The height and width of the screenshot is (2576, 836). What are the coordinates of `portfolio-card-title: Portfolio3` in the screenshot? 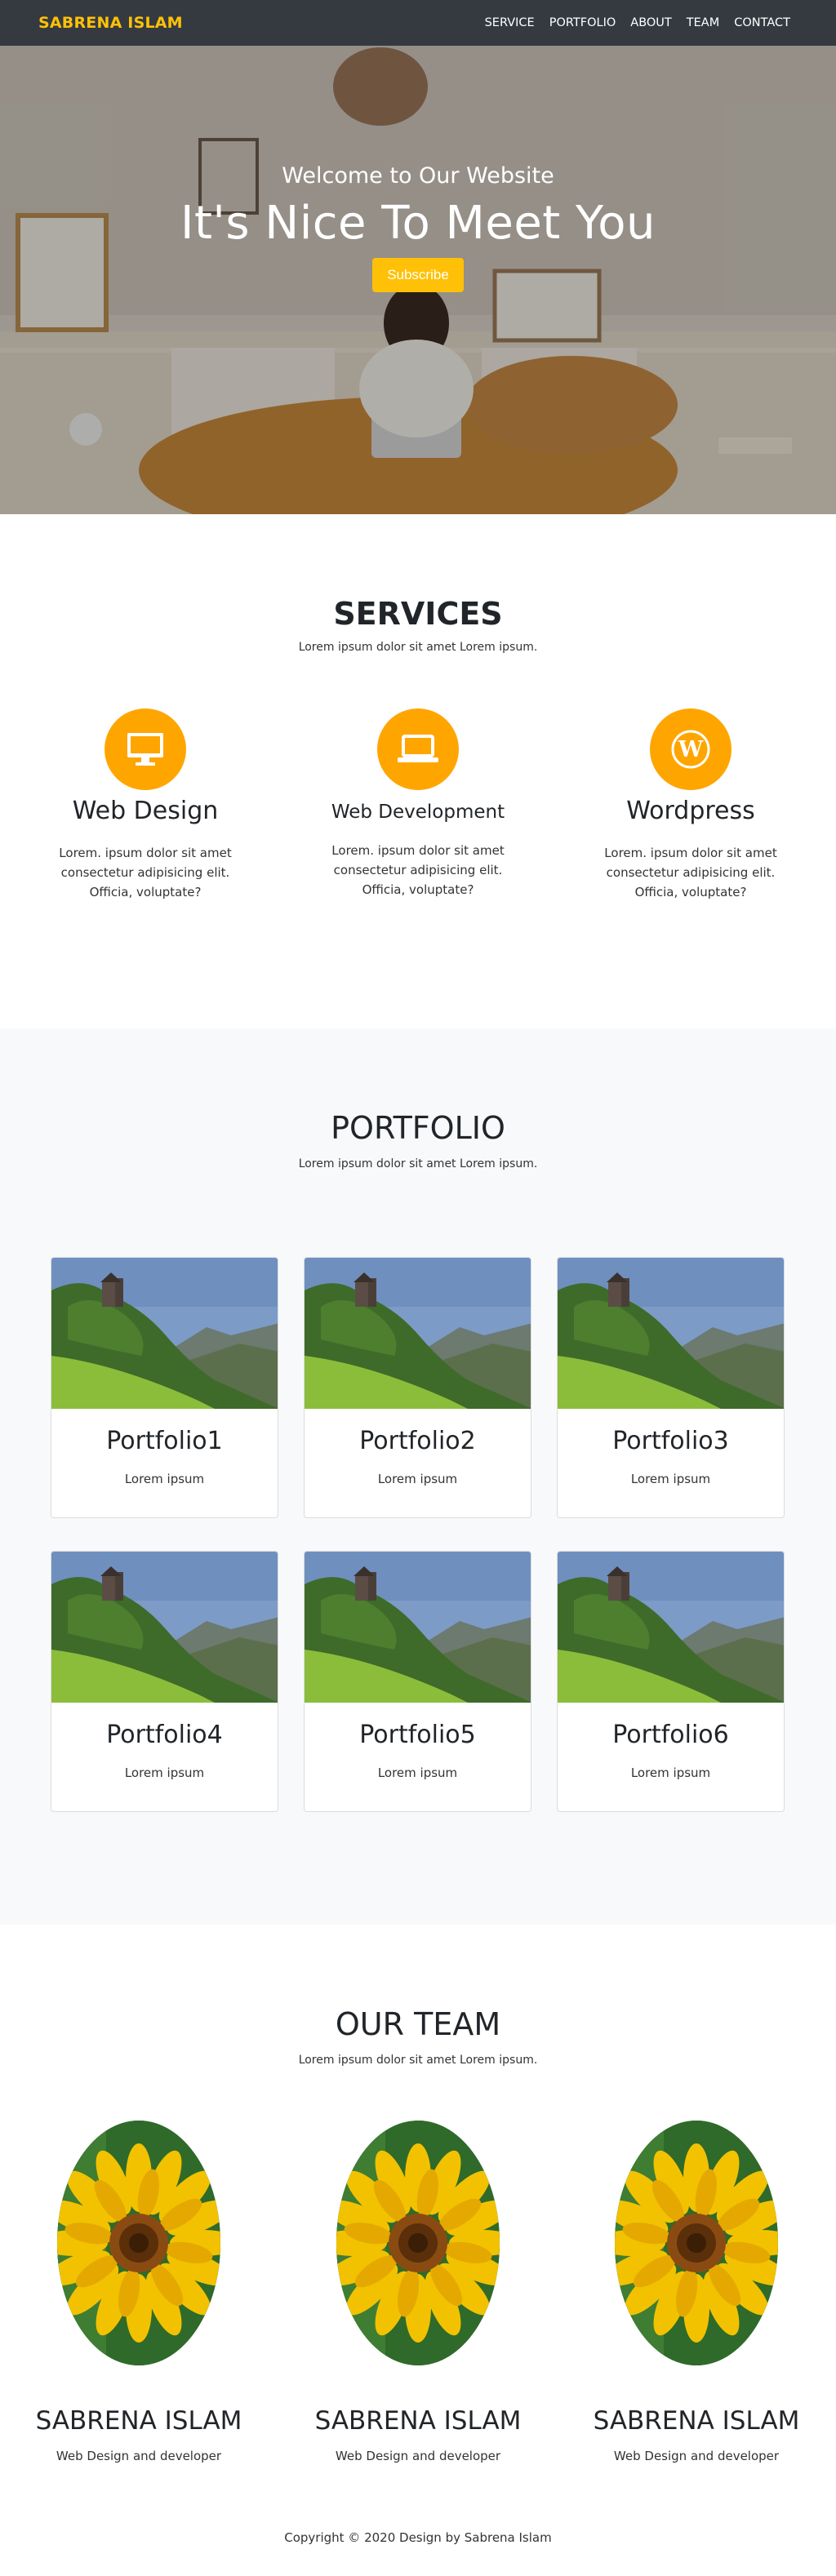 It's located at (670, 1441).